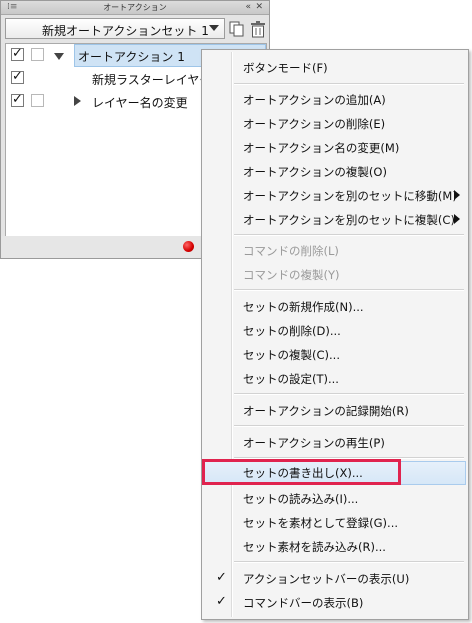 The width and height of the screenshot is (472, 623). I want to click on menu-item-label: オートアクション名の変更(M), so click(321, 148).